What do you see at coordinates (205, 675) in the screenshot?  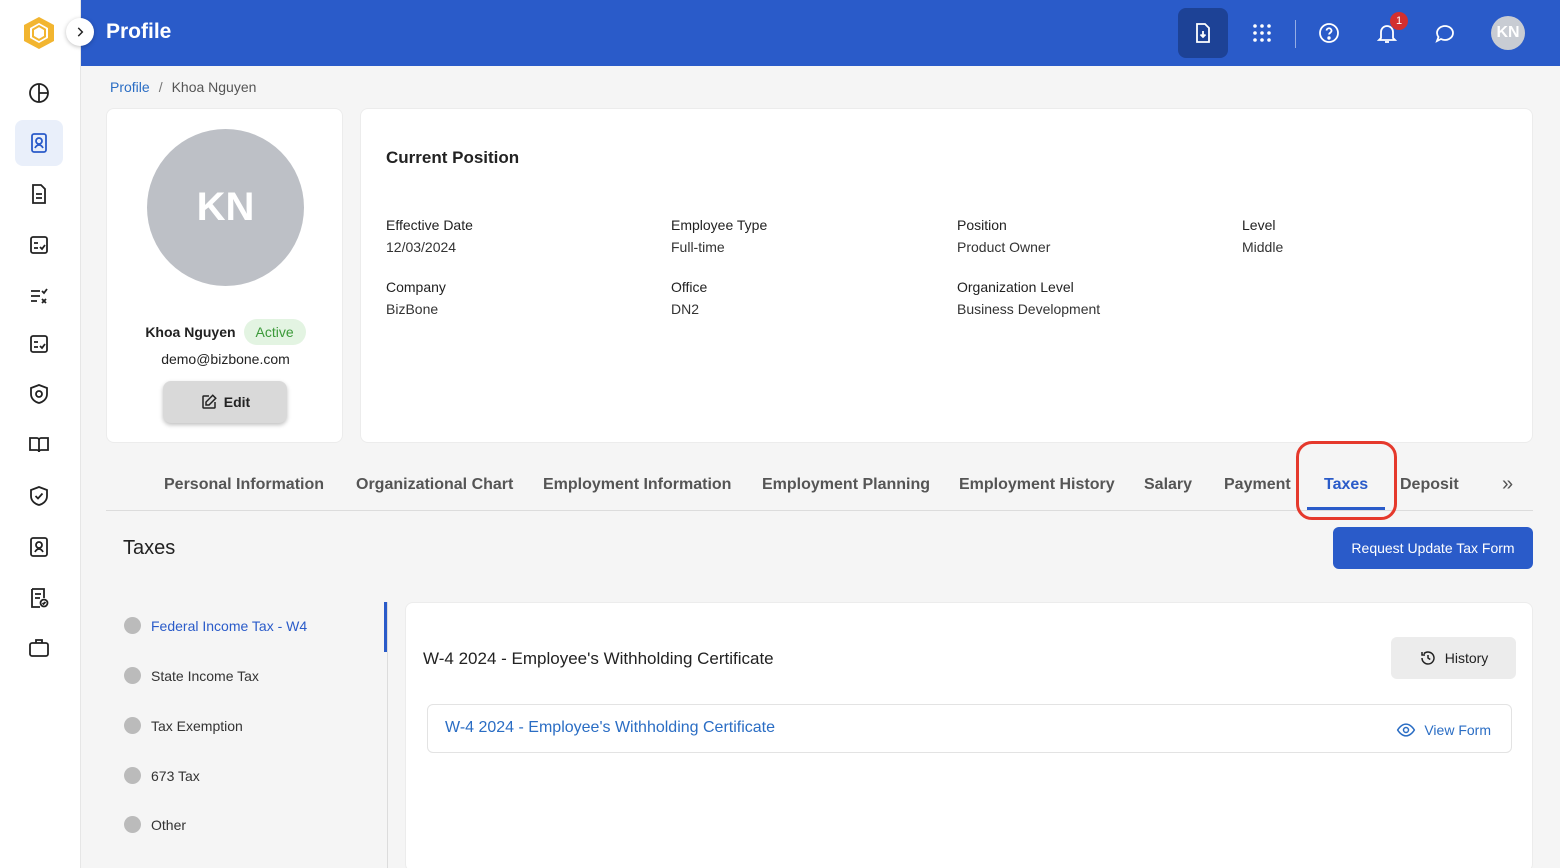 I see `tax-item-label: State Income Tax` at bounding box center [205, 675].